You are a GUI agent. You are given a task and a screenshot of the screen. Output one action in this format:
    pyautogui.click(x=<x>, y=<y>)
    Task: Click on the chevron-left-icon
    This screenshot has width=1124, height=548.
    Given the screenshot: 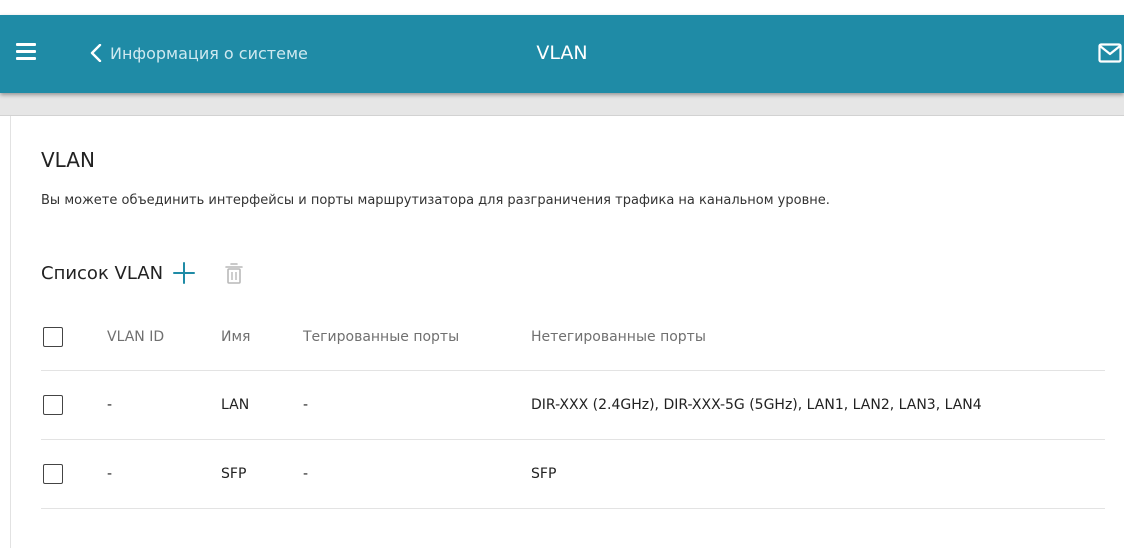 What is the action you would take?
    pyautogui.click(x=96, y=53)
    